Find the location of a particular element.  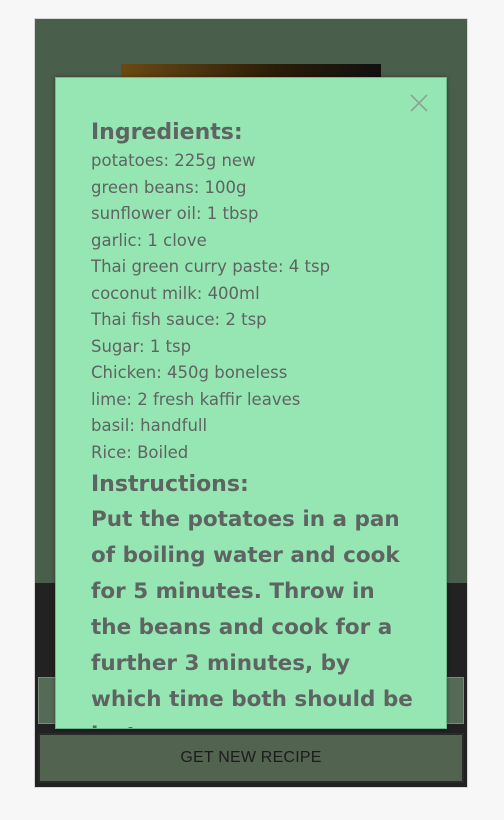

ingredients-heading: Ingredients: is located at coordinates (167, 132).